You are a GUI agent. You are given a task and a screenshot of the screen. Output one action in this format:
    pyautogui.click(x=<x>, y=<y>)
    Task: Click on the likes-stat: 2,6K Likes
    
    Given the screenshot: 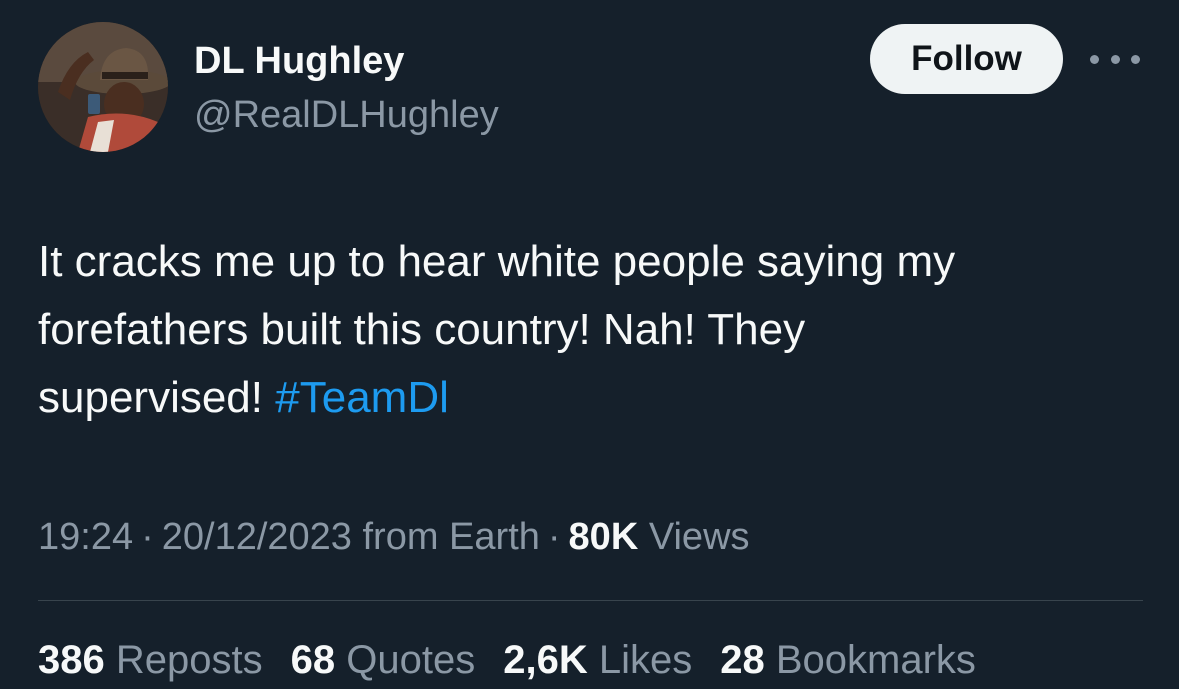 What is the action you would take?
    pyautogui.click(x=597, y=660)
    